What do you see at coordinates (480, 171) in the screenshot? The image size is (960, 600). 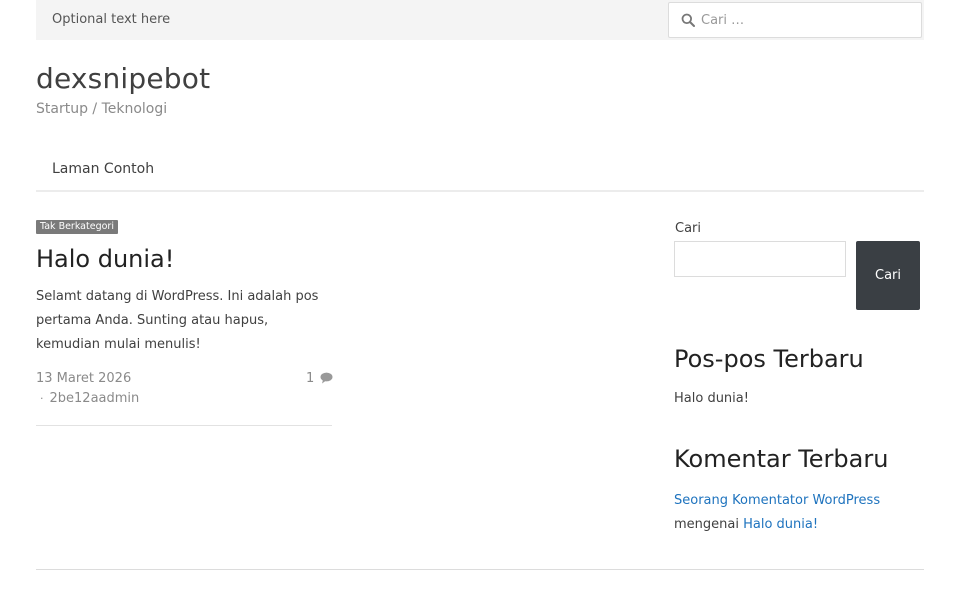 I see `main-navigation: Laman Contoh` at bounding box center [480, 171].